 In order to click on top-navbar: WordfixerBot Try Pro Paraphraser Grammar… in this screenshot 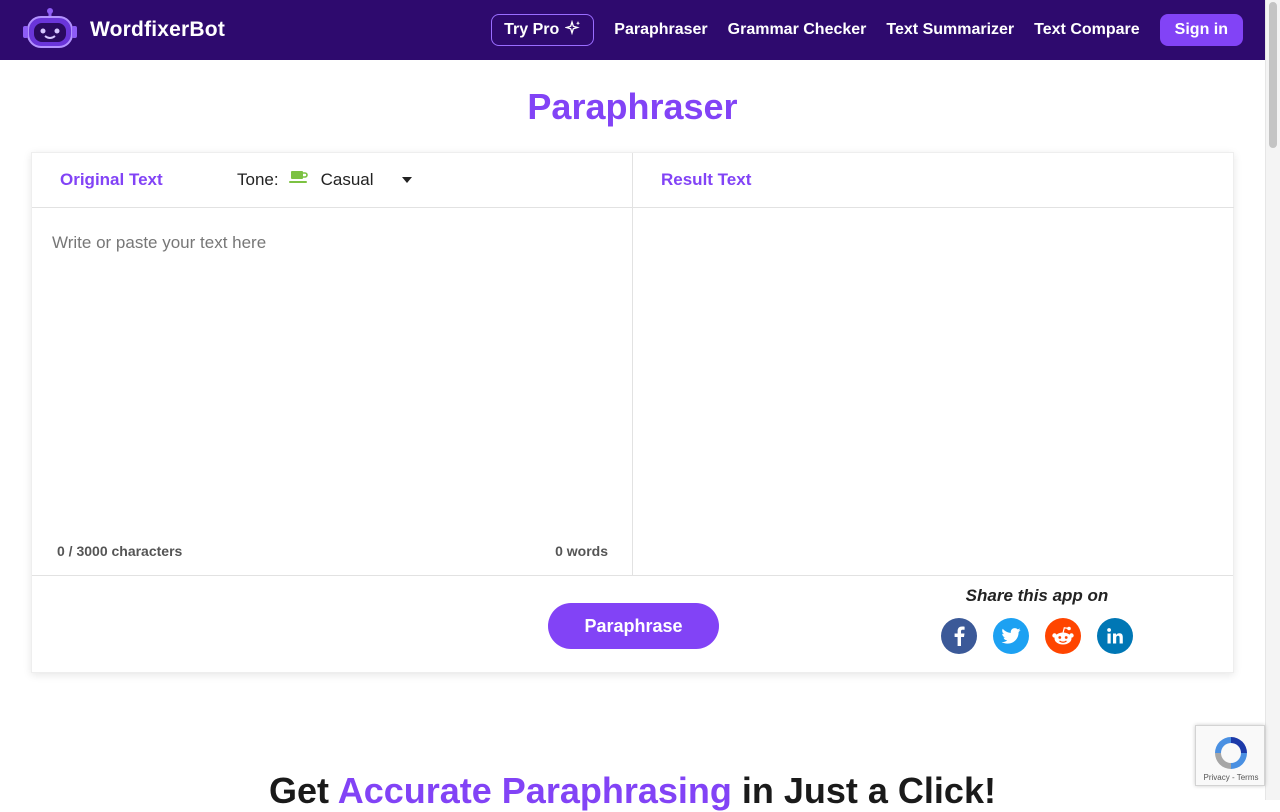, I will do `click(632, 30)`.